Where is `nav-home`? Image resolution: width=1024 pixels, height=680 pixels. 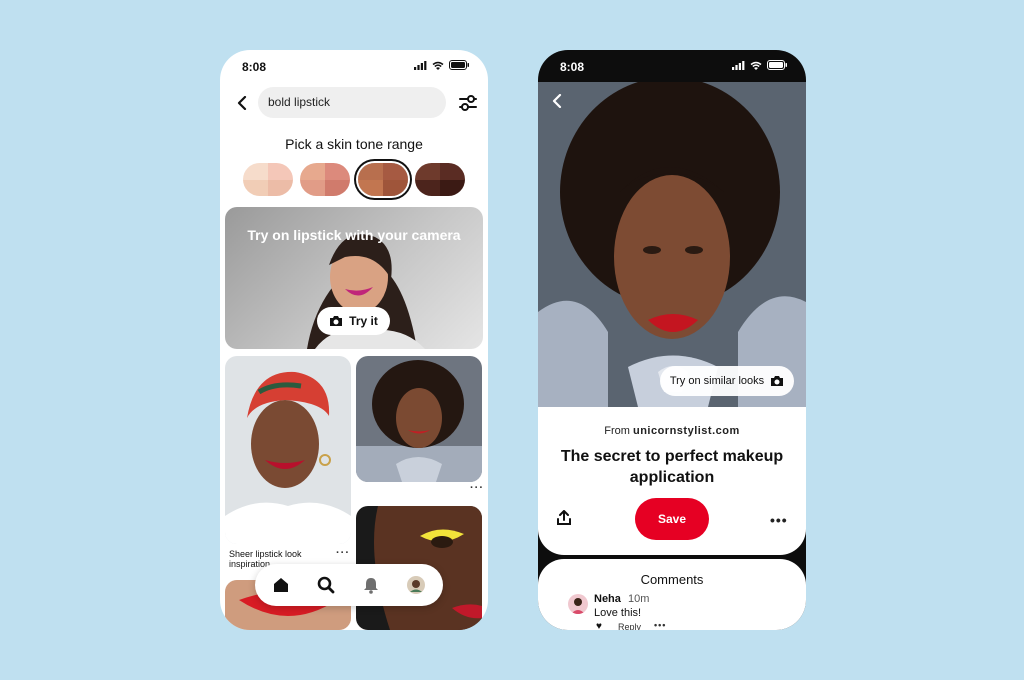
nav-home is located at coordinates (281, 585).